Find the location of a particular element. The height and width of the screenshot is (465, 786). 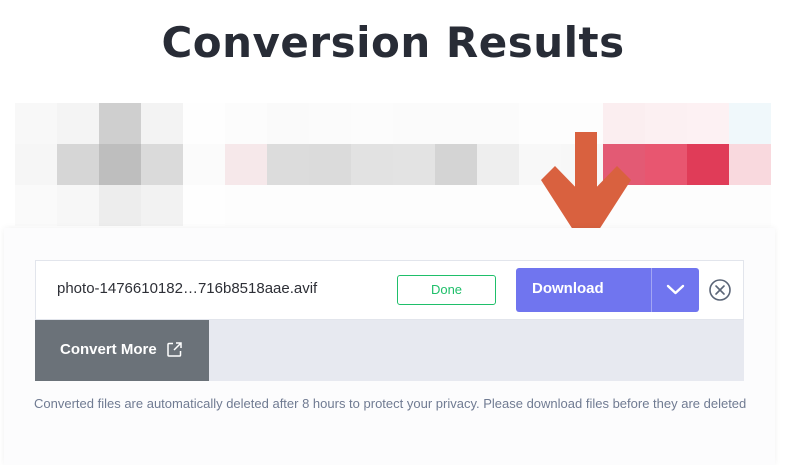

convert-more-bar: Convert More is located at coordinates (389, 350).